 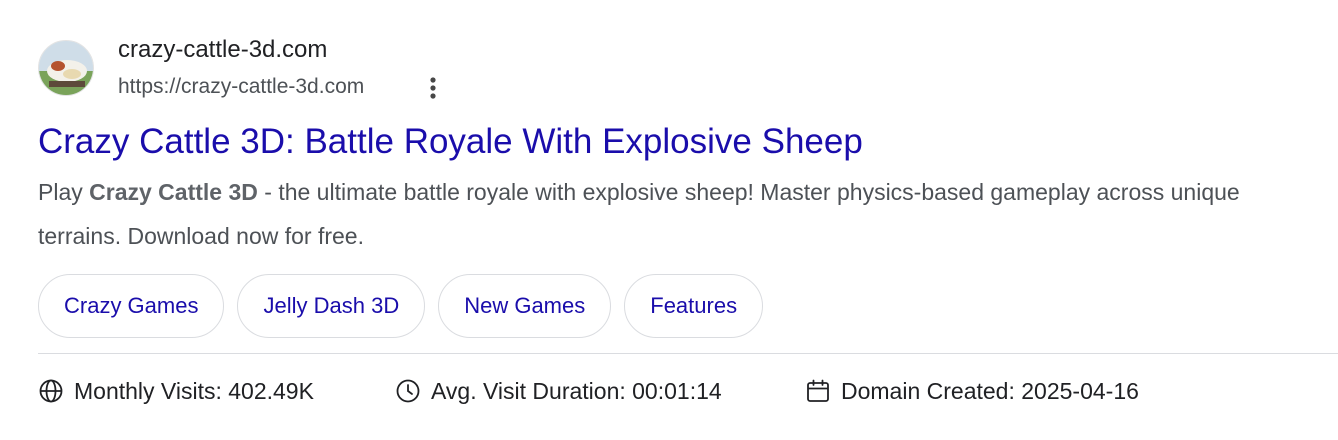 What do you see at coordinates (818, 390) in the screenshot?
I see `calendar-icon` at bounding box center [818, 390].